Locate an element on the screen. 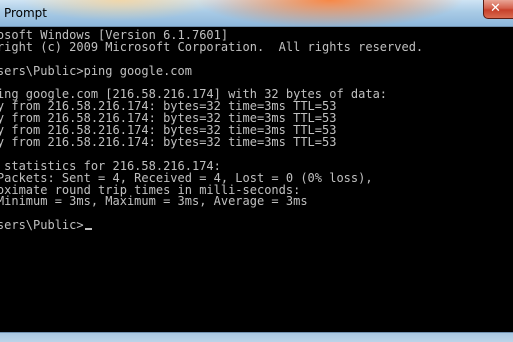  console-line-ping-command: C:\Users\Public>ping google.com is located at coordinates (96, 70).